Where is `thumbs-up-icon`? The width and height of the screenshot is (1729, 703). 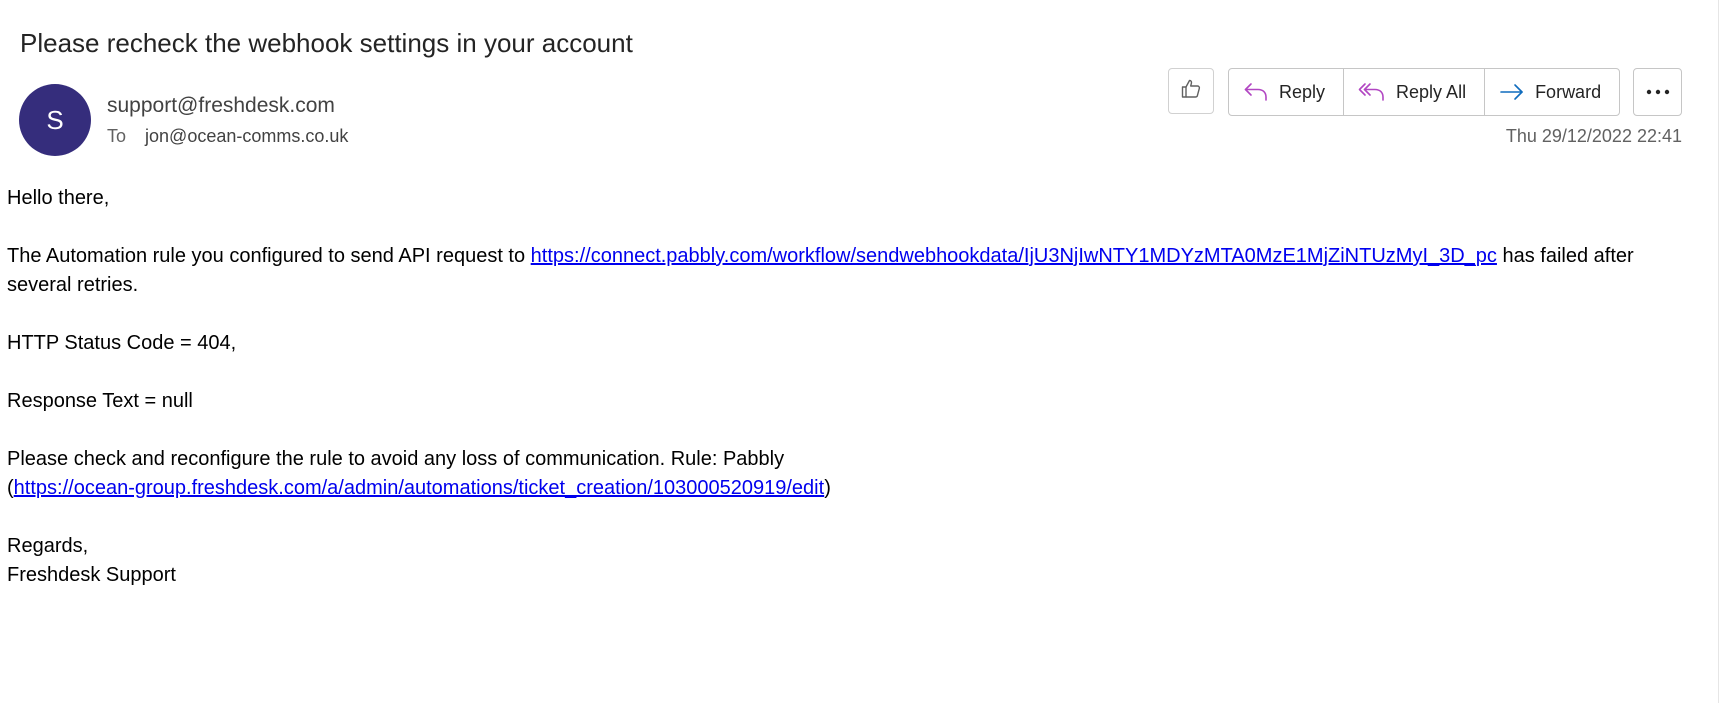
thumbs-up-icon is located at coordinates (1191, 91).